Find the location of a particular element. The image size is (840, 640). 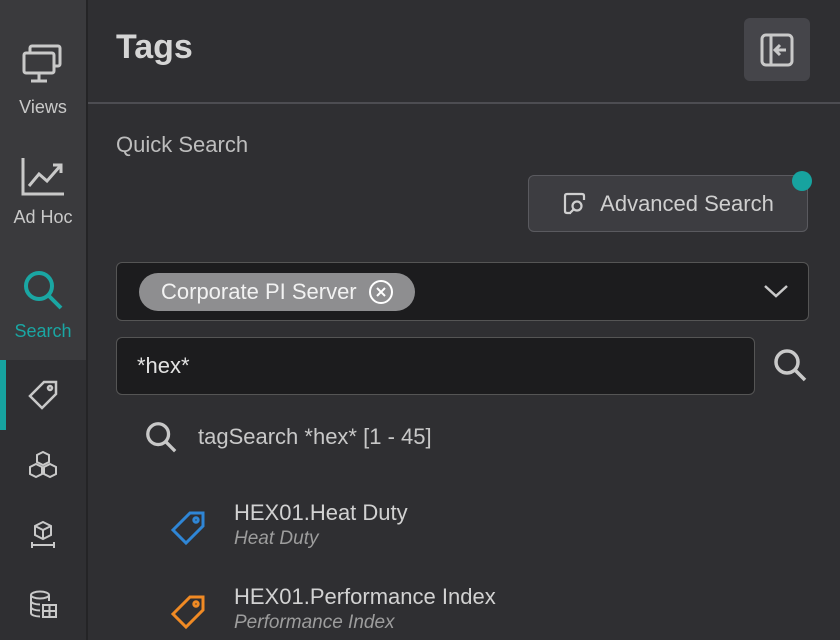

left-nav-rail: Views Ad Hoc Search is located at coordinates (44, 320).